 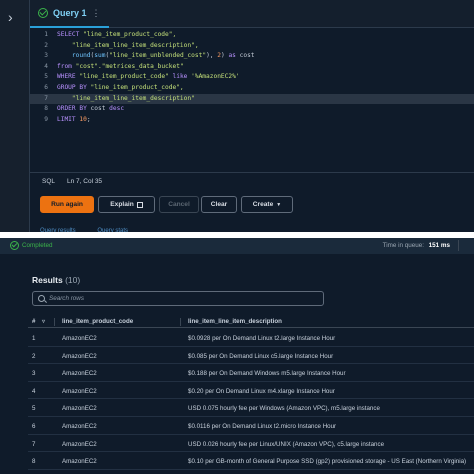 What do you see at coordinates (34, 426) in the screenshot?
I see `row-index: 6` at bounding box center [34, 426].